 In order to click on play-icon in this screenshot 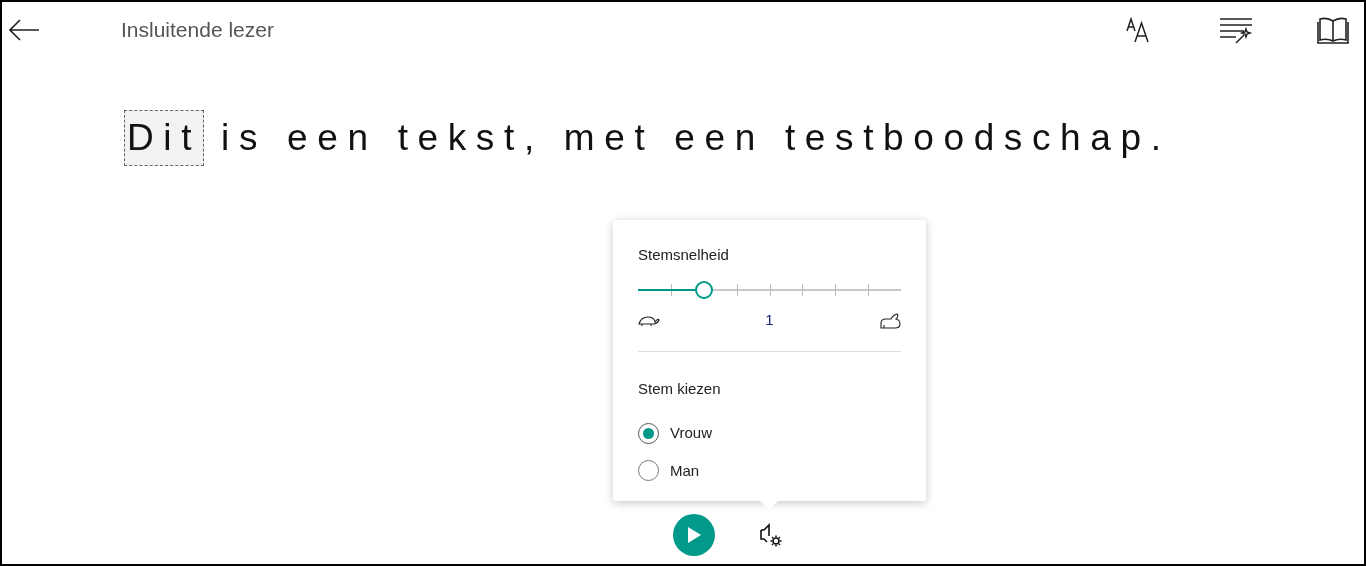, I will do `click(694, 535)`.